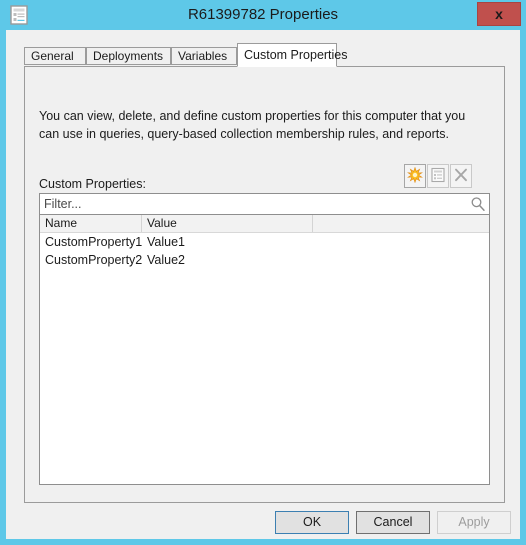 The image size is (526, 545). What do you see at coordinates (312, 522) in the screenshot?
I see `ok-button: OK` at bounding box center [312, 522].